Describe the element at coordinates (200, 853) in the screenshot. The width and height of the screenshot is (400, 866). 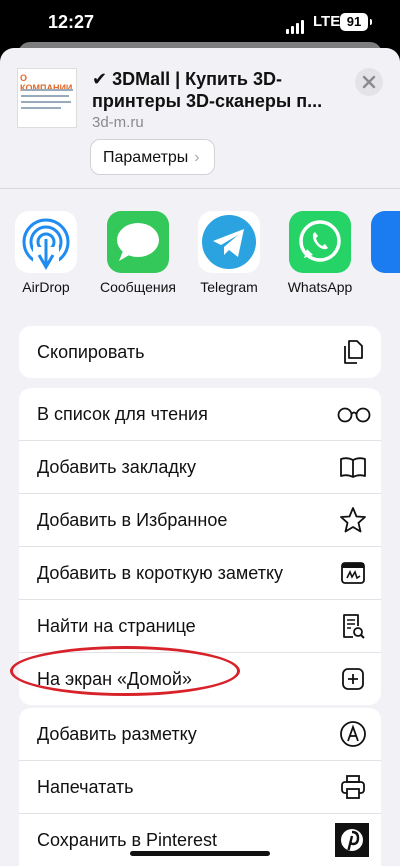
I see `home-indicator` at that location.